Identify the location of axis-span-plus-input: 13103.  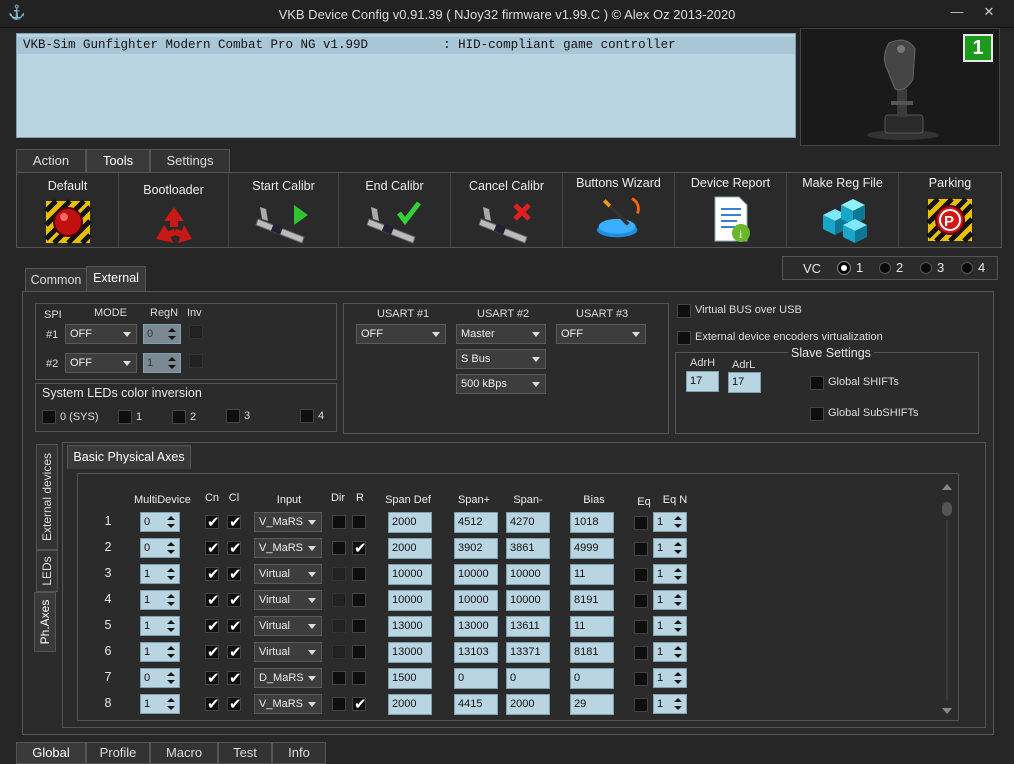
(476, 652).